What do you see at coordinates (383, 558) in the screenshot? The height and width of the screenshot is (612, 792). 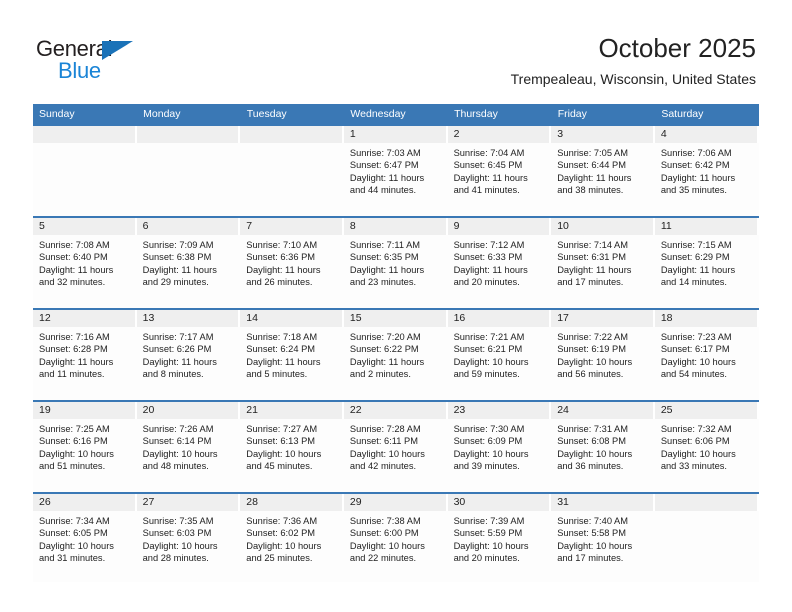 I see `daylight-text-line2: and 22 minutes.` at bounding box center [383, 558].